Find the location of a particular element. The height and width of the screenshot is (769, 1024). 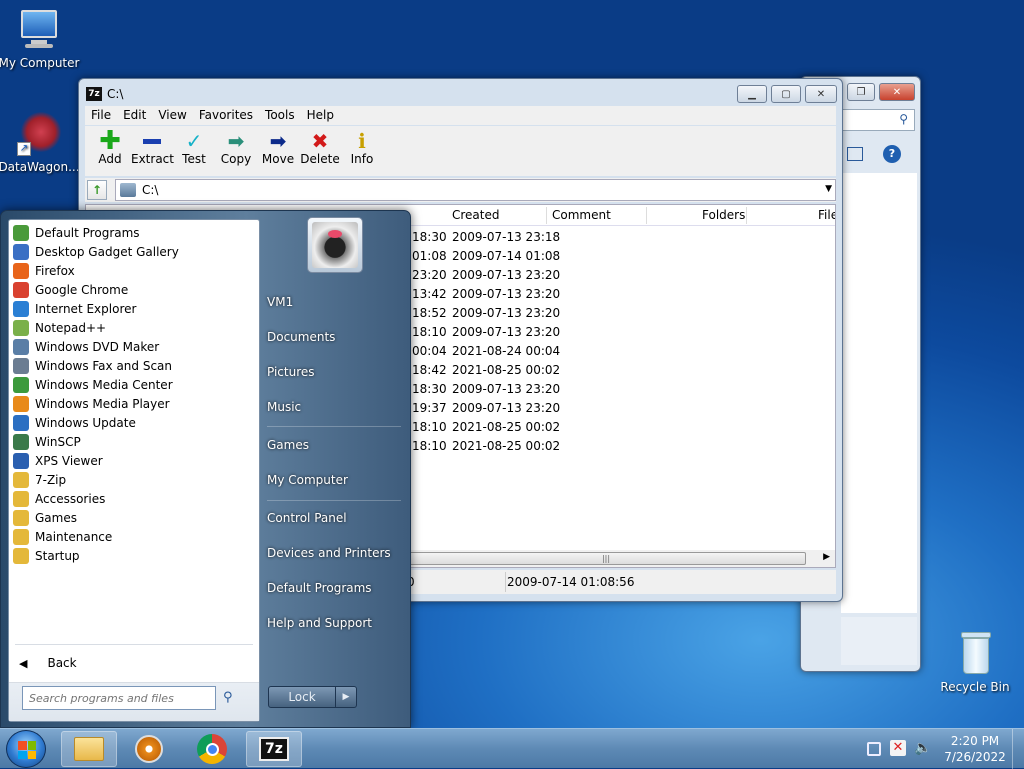

info-button: ℹ Info is located at coordinates (362, 151).